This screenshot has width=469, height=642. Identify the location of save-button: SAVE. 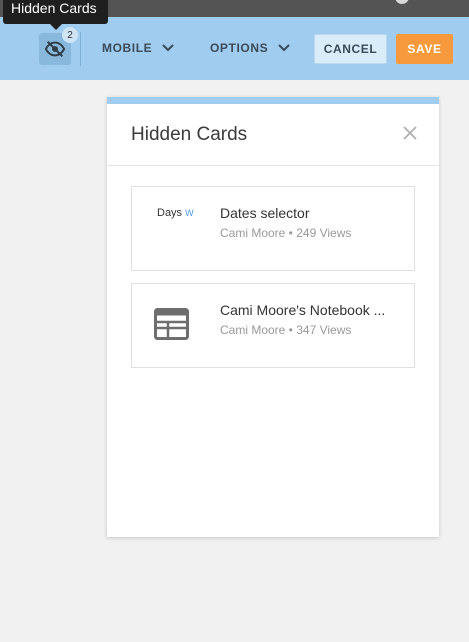
(424, 49).